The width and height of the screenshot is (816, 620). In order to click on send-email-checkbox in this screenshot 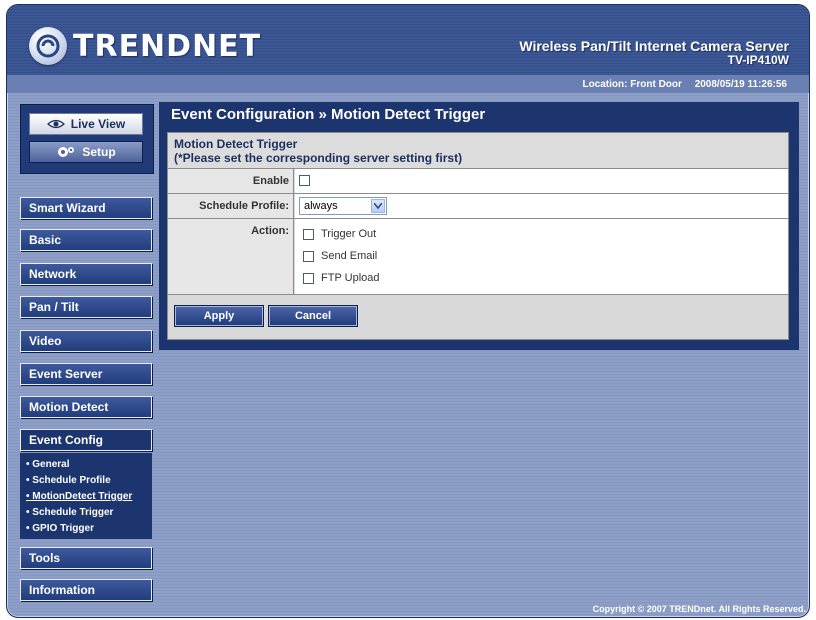, I will do `click(308, 256)`.